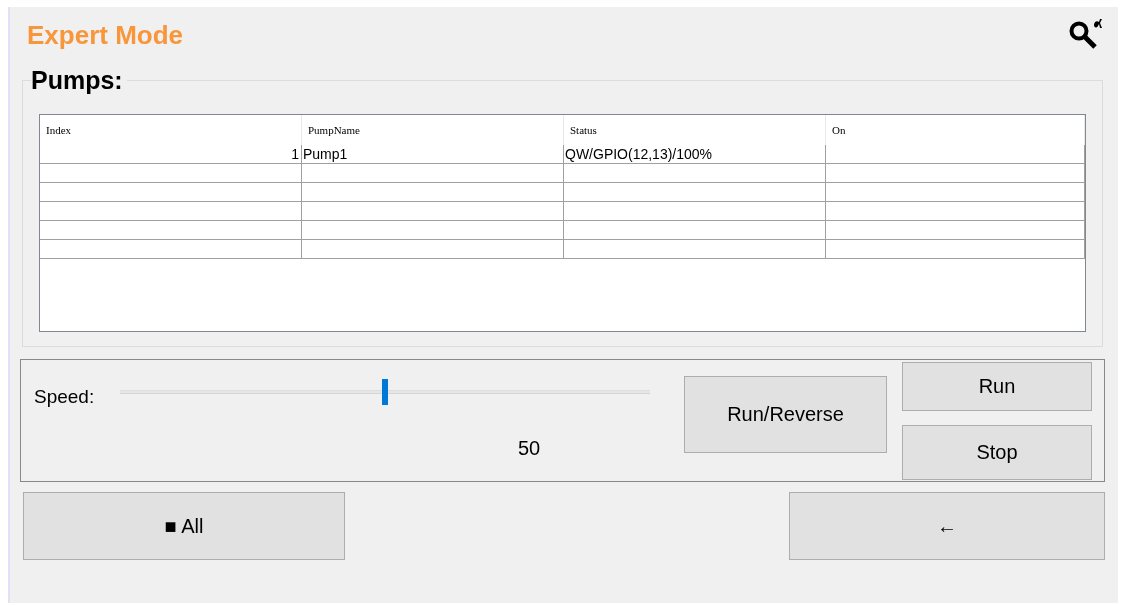  What do you see at coordinates (785, 414) in the screenshot?
I see `run-reverse-button: Run/Reverse` at bounding box center [785, 414].